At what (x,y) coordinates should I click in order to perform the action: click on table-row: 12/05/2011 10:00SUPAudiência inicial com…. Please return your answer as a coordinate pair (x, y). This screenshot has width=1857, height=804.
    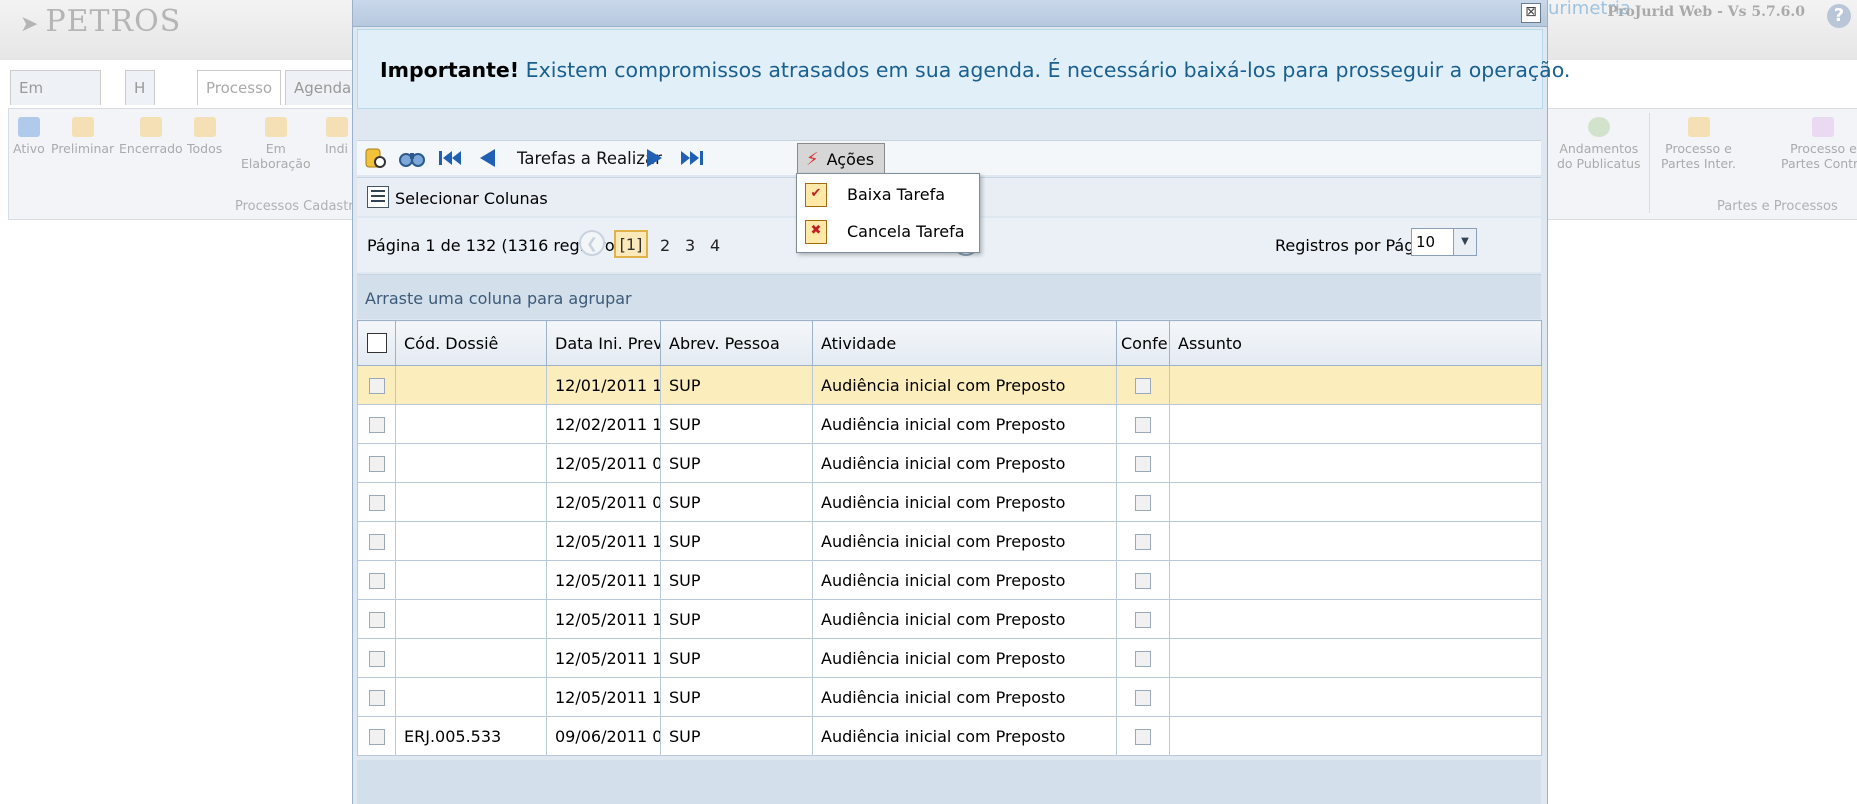
    Looking at the image, I should click on (949, 541).